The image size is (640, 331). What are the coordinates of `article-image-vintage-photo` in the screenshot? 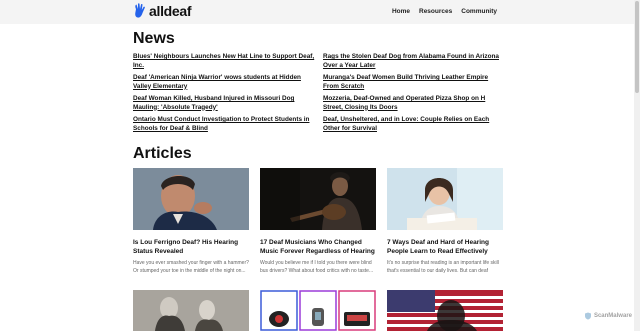 It's located at (191, 310).